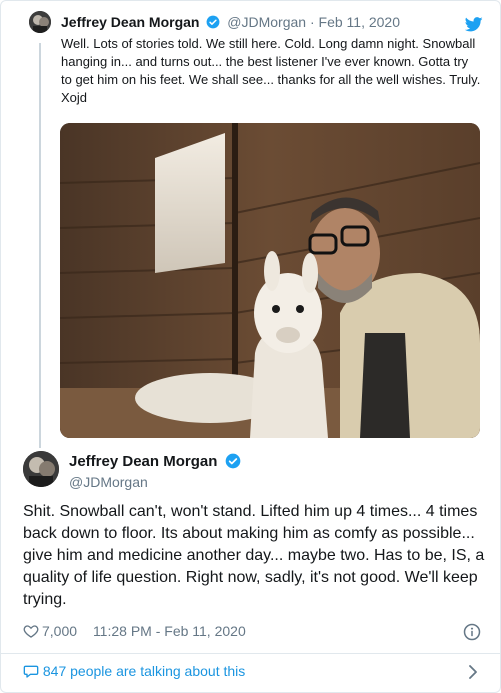  I want to click on author-name-row: Jeffrey Dean Morgan, so click(156, 461).